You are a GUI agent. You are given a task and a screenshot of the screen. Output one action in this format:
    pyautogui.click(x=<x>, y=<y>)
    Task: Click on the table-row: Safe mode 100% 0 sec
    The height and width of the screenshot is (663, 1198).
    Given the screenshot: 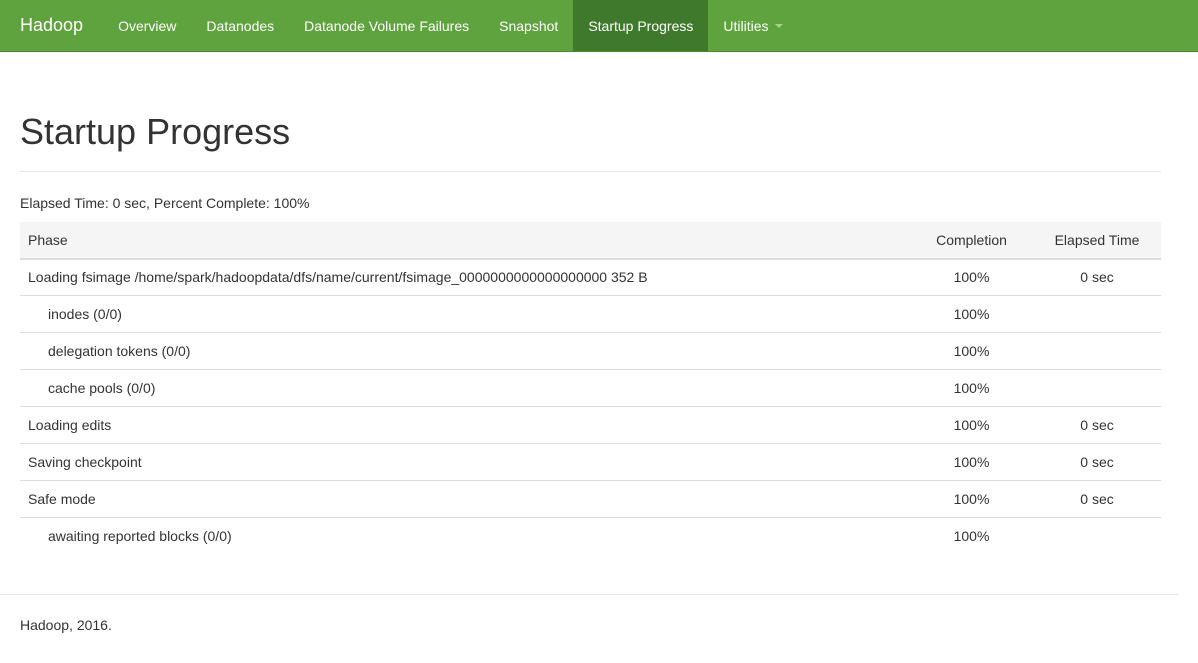 What is the action you would take?
    pyautogui.click(x=590, y=499)
    